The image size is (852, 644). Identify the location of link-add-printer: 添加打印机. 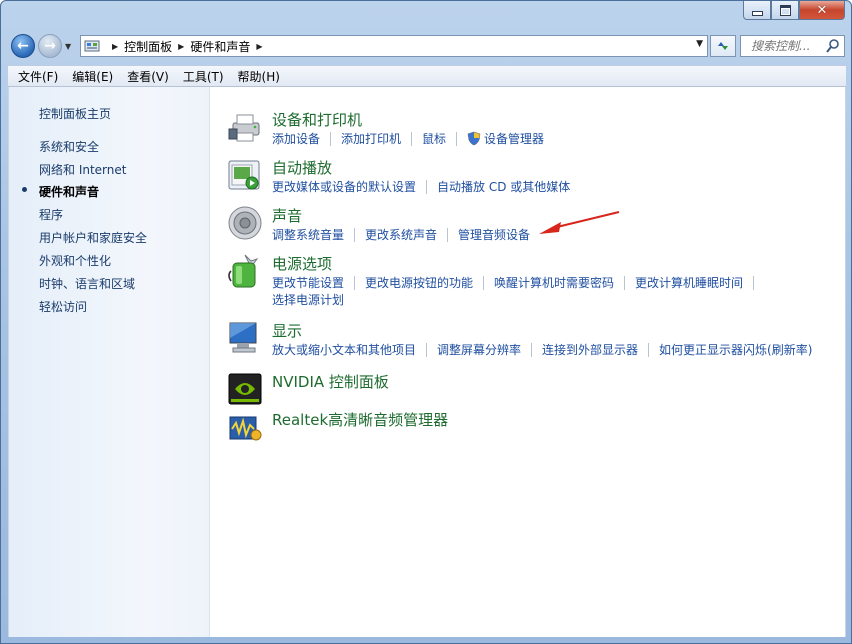
(371, 138).